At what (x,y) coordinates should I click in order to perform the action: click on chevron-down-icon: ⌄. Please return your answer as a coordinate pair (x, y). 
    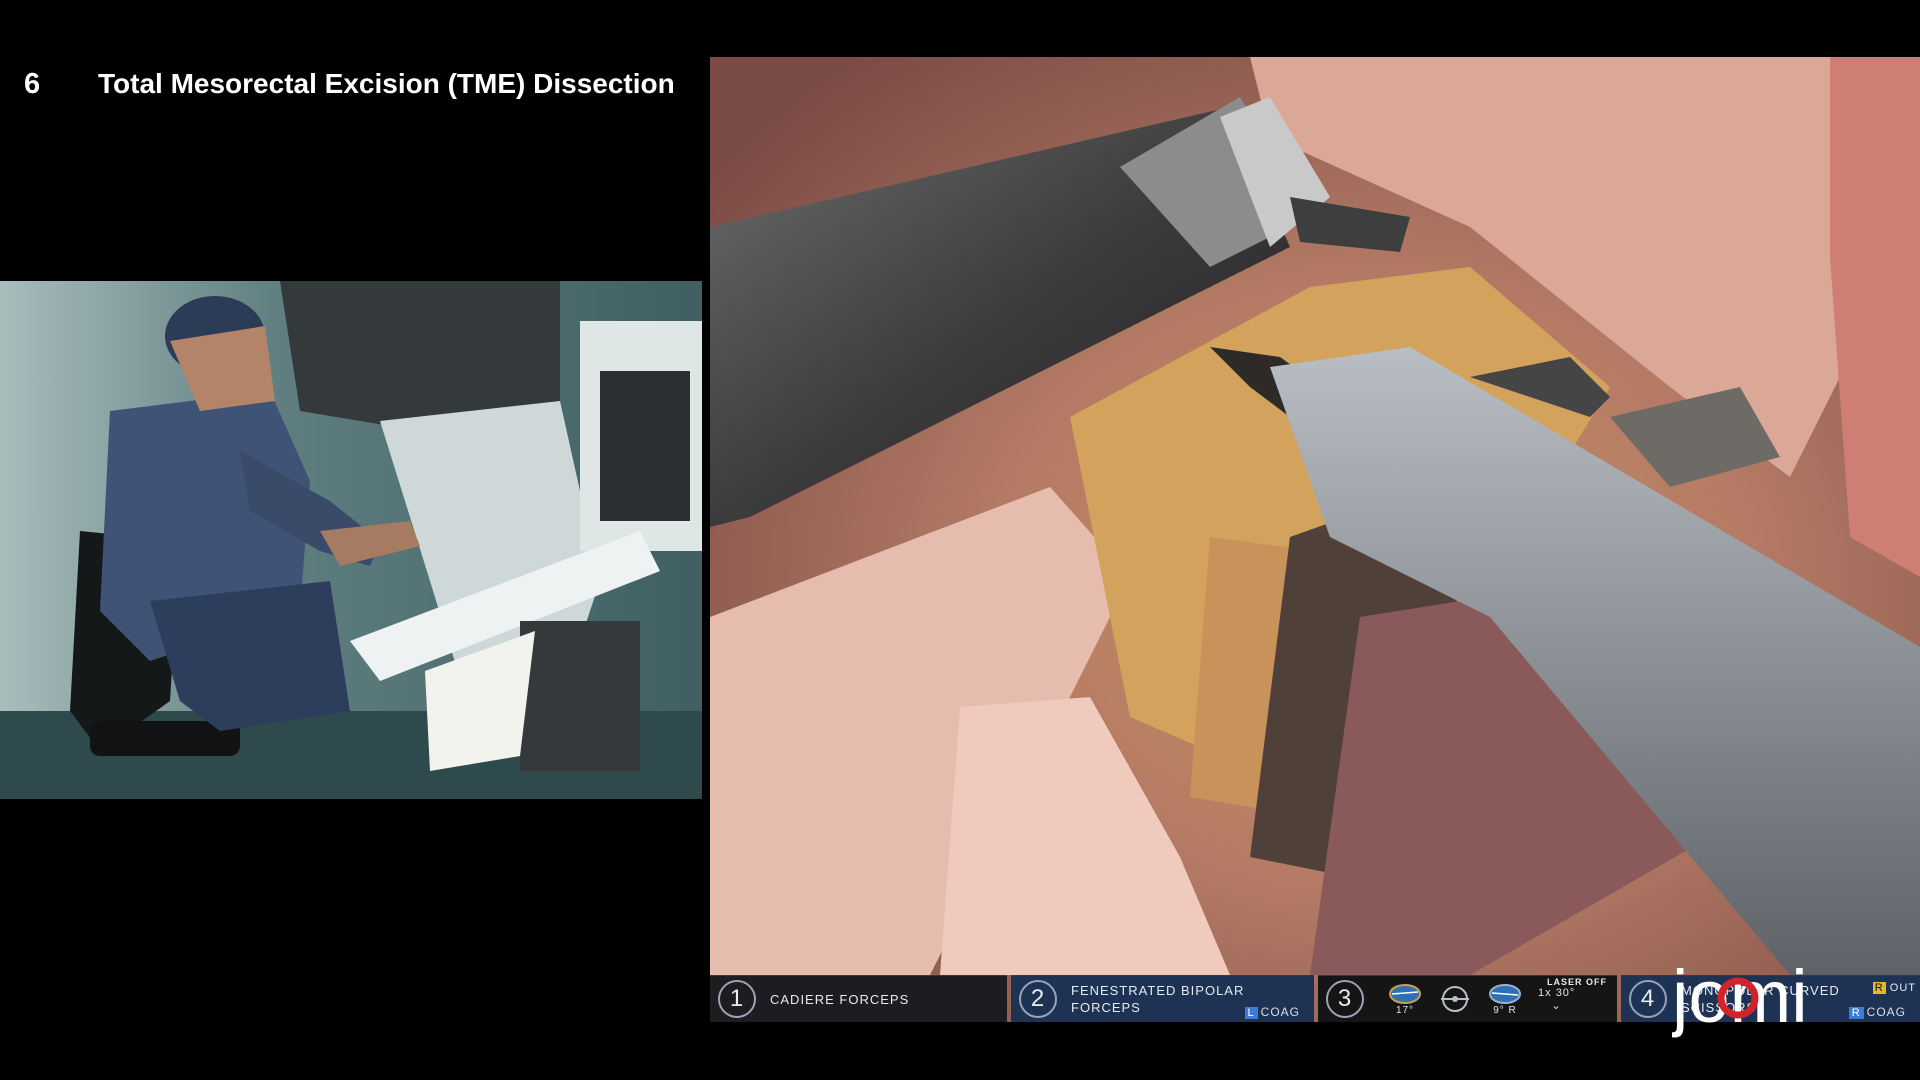
    Looking at the image, I should click on (1556, 1005).